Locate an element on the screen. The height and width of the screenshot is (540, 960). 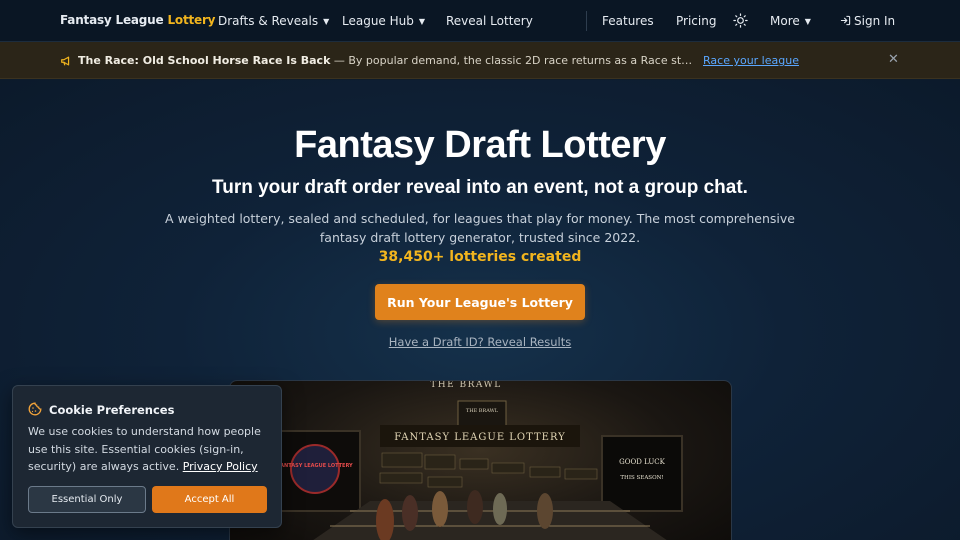
nav-league-hub: League Hub ▼ is located at coordinates (383, 21).